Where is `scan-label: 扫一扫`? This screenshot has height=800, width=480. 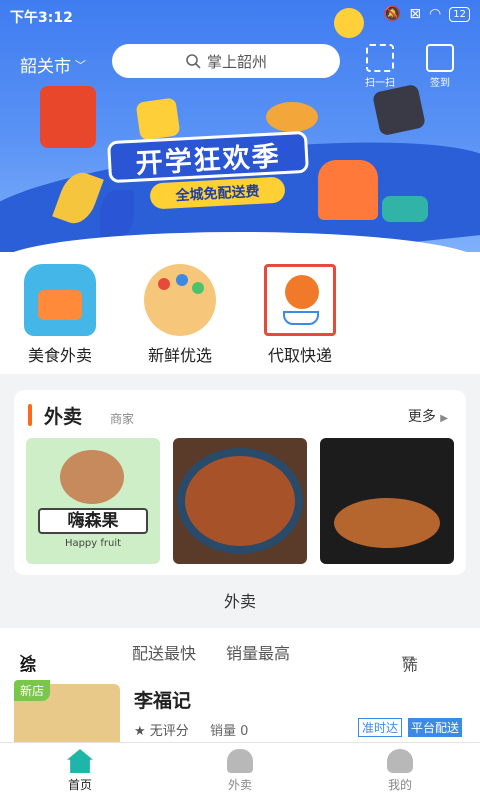 scan-label: 扫一扫 is located at coordinates (380, 83).